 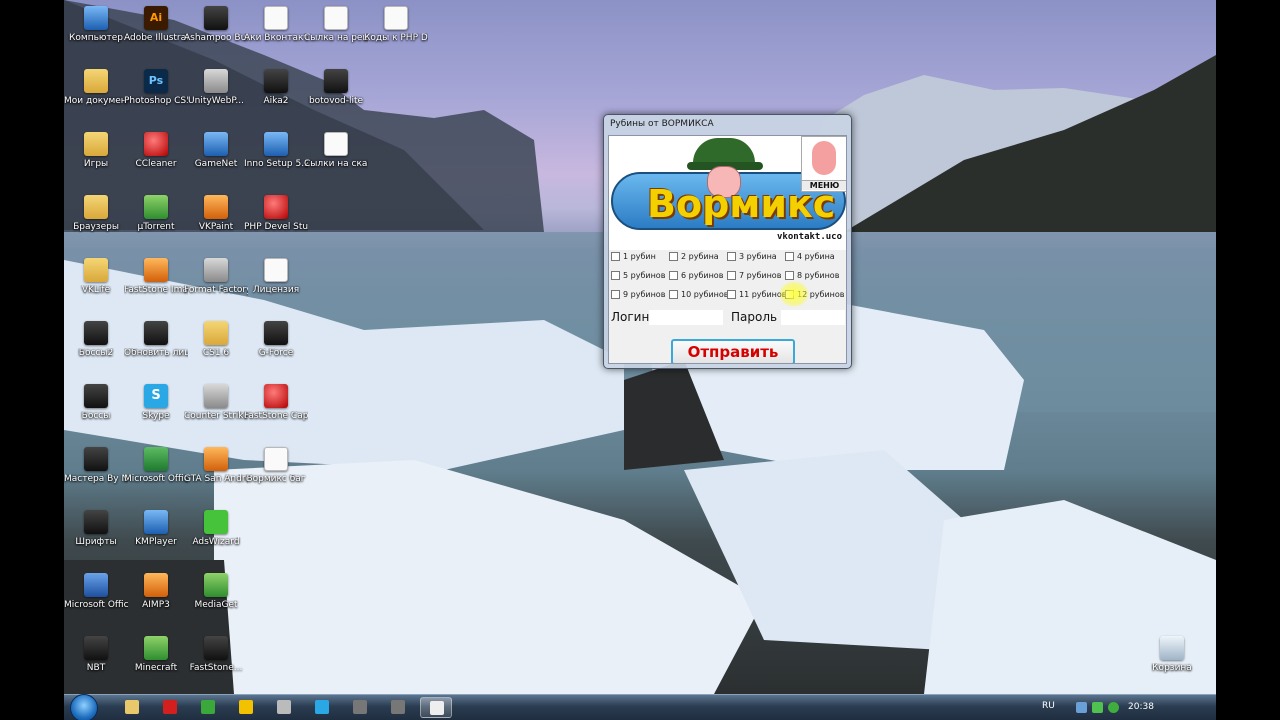 What do you see at coordinates (1141, 707) in the screenshot?
I see `clock: 20:38` at bounding box center [1141, 707].